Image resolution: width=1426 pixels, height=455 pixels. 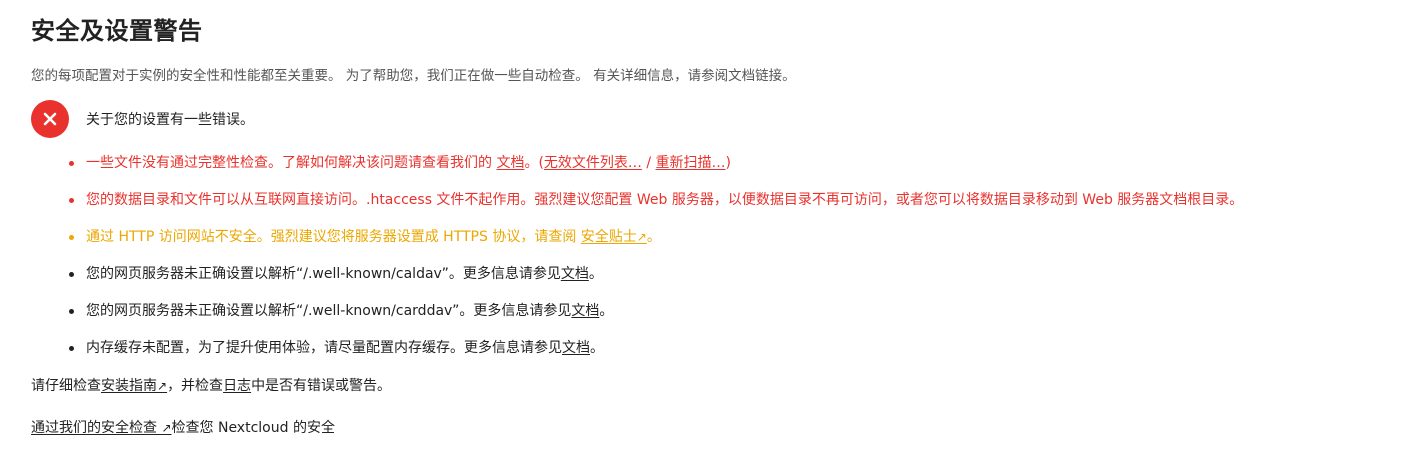 I want to click on install-guide-link: 安装指南↗, so click(x=134, y=386).